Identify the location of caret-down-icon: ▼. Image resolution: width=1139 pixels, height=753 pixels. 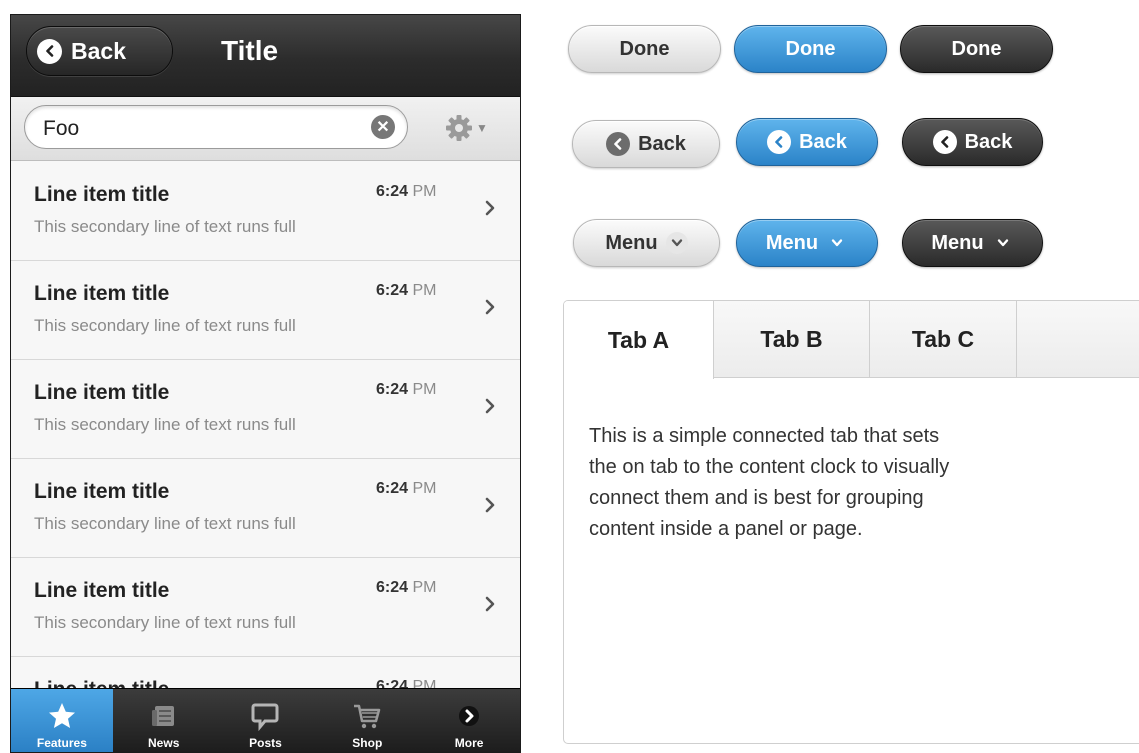
(482, 128).